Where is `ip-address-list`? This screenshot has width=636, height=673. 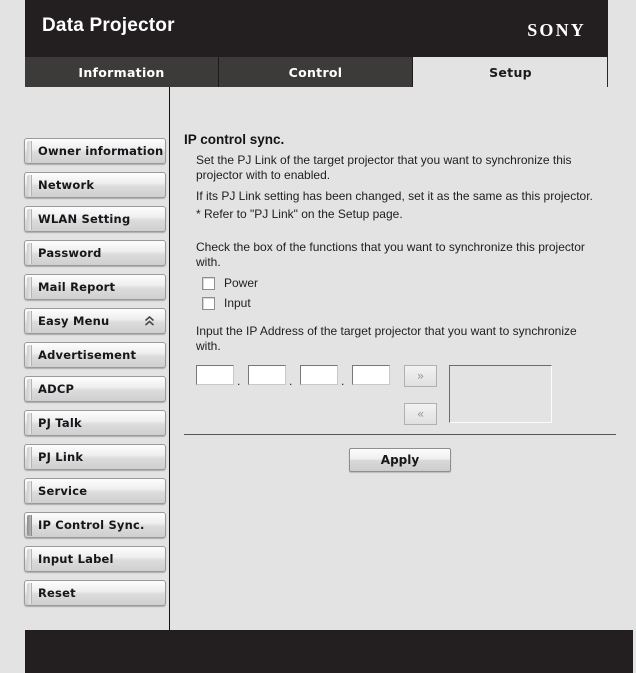 ip-address-list is located at coordinates (500, 394).